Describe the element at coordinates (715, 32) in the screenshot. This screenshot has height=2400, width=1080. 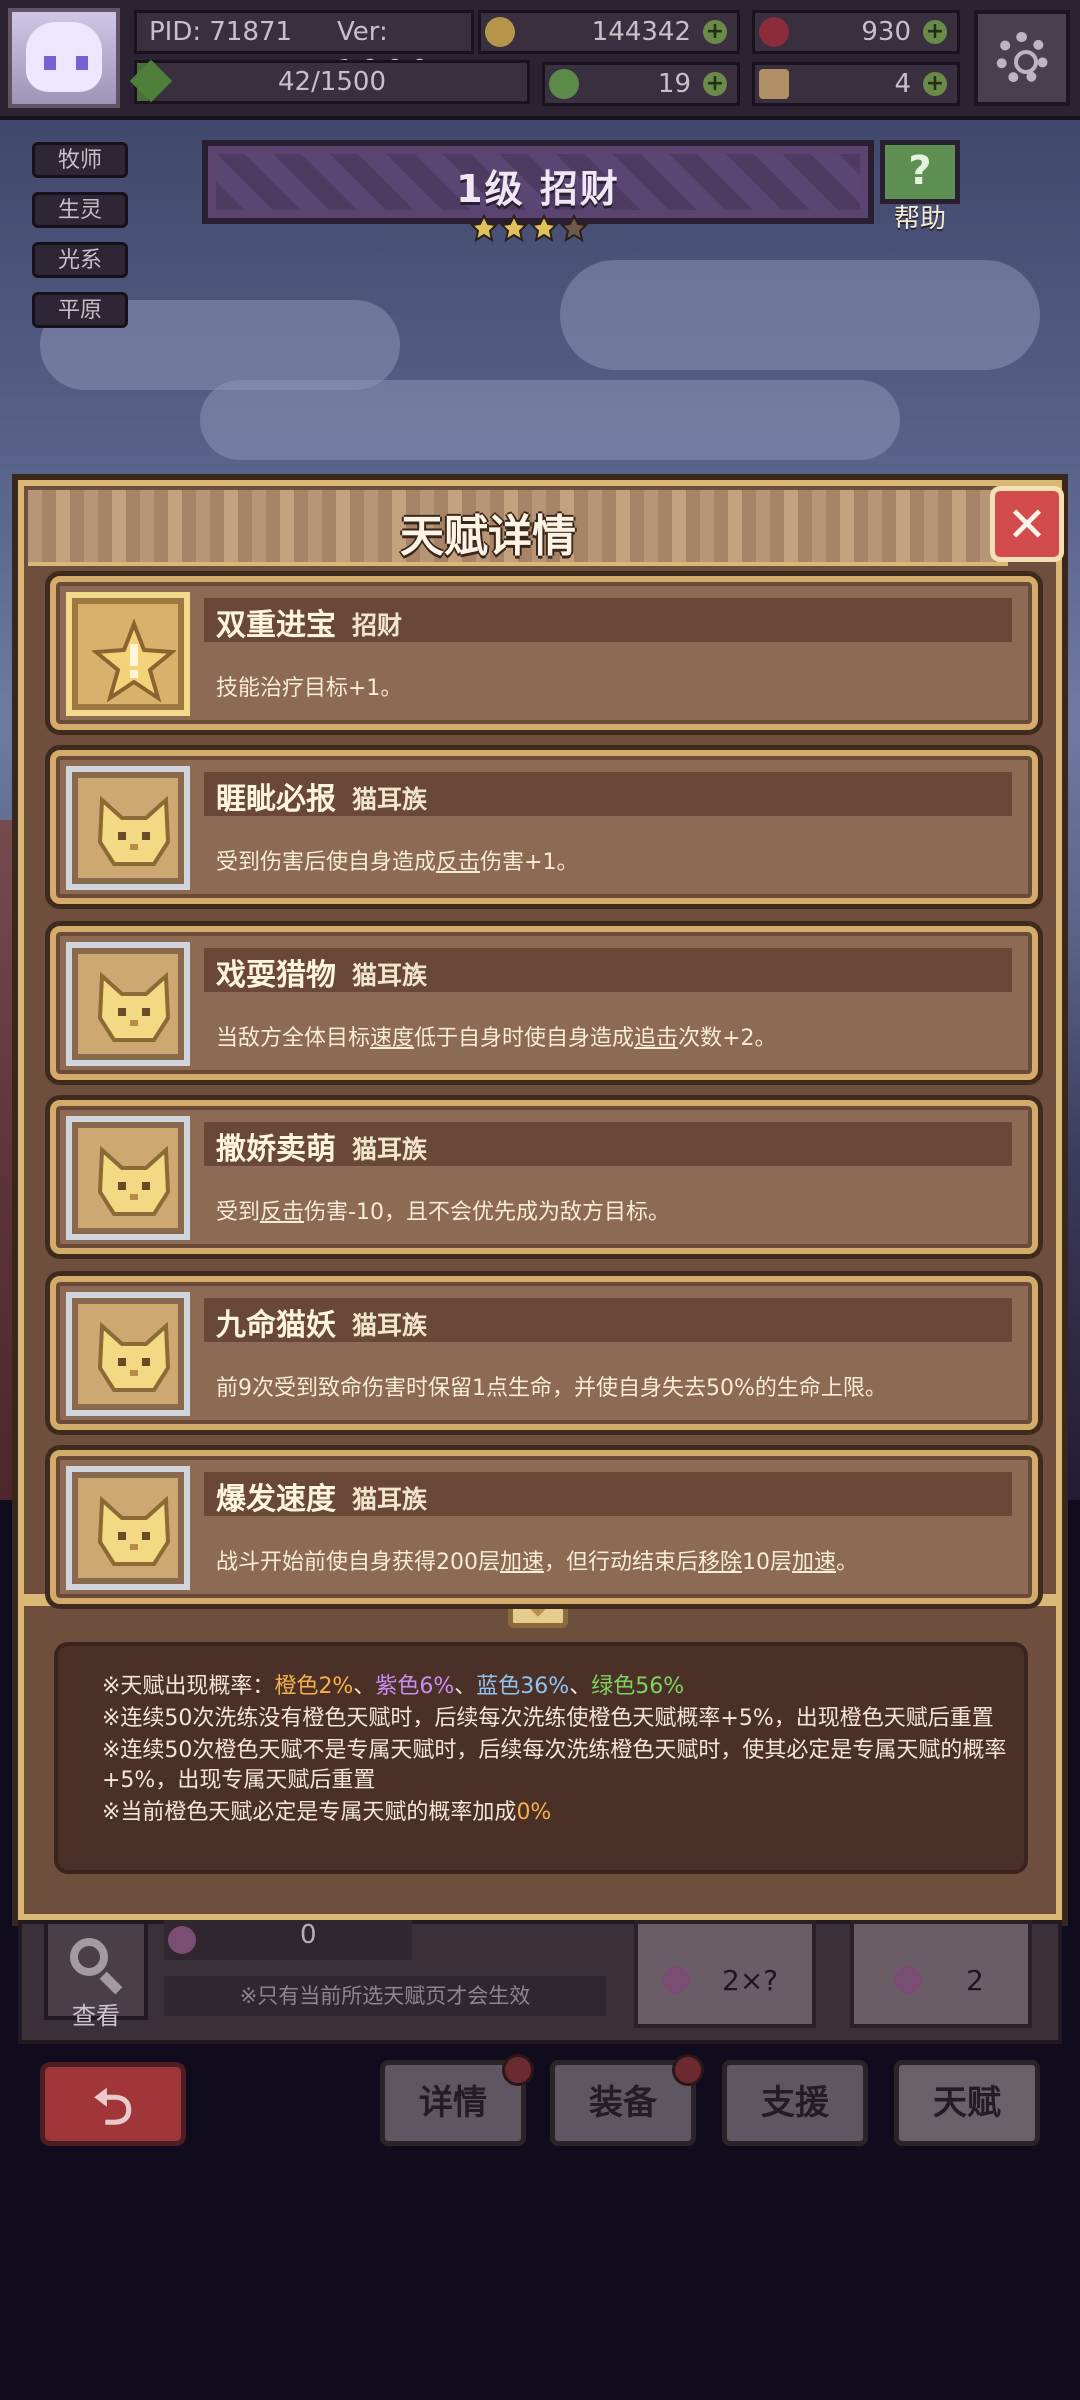
I see `add-gold-icon: +` at that location.